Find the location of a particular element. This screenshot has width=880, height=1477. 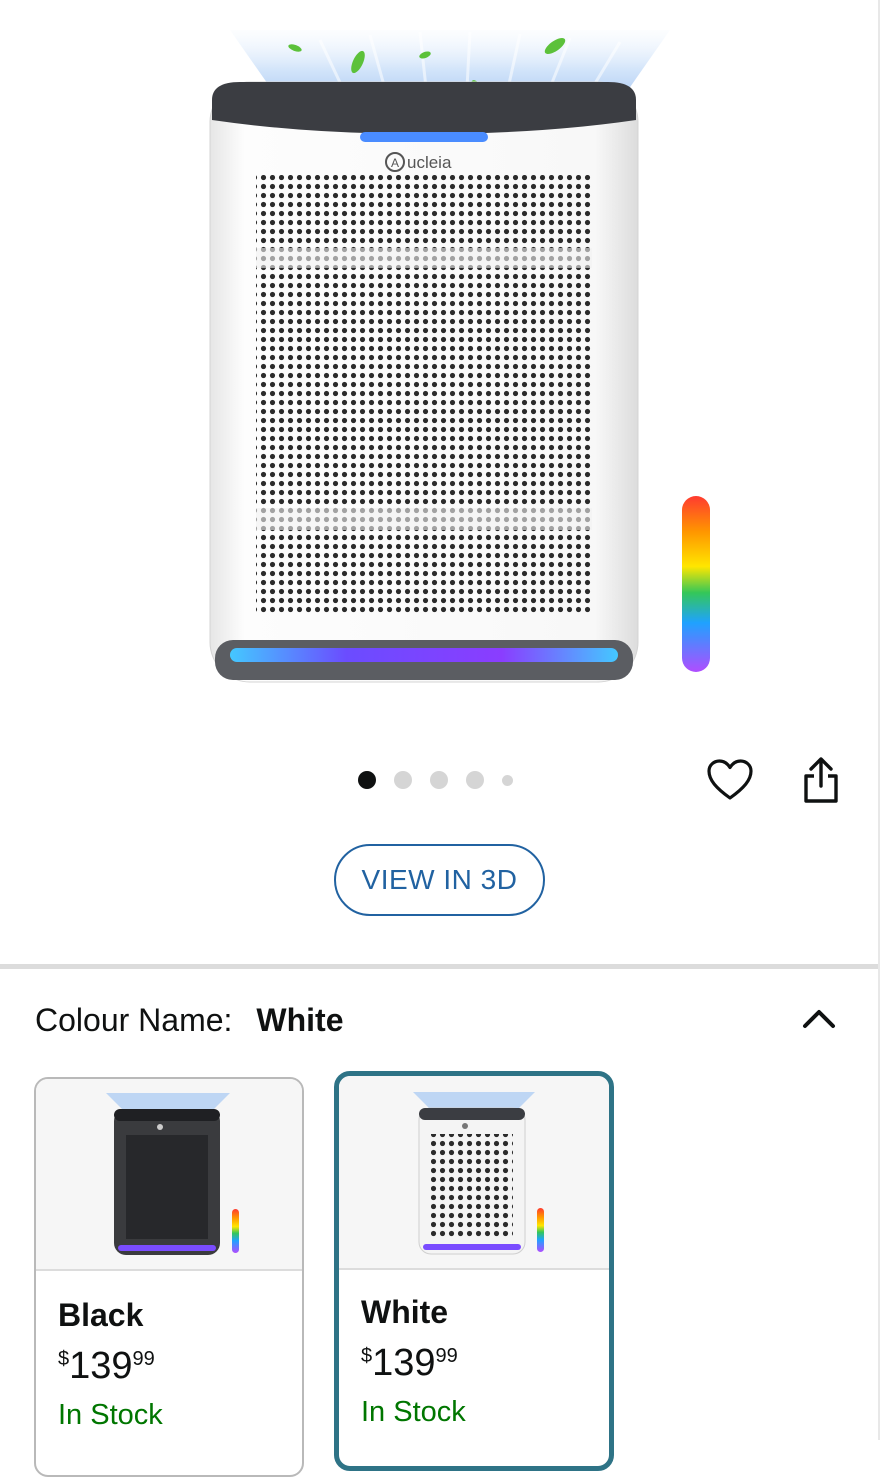

heart-icon is located at coordinates (730, 779).